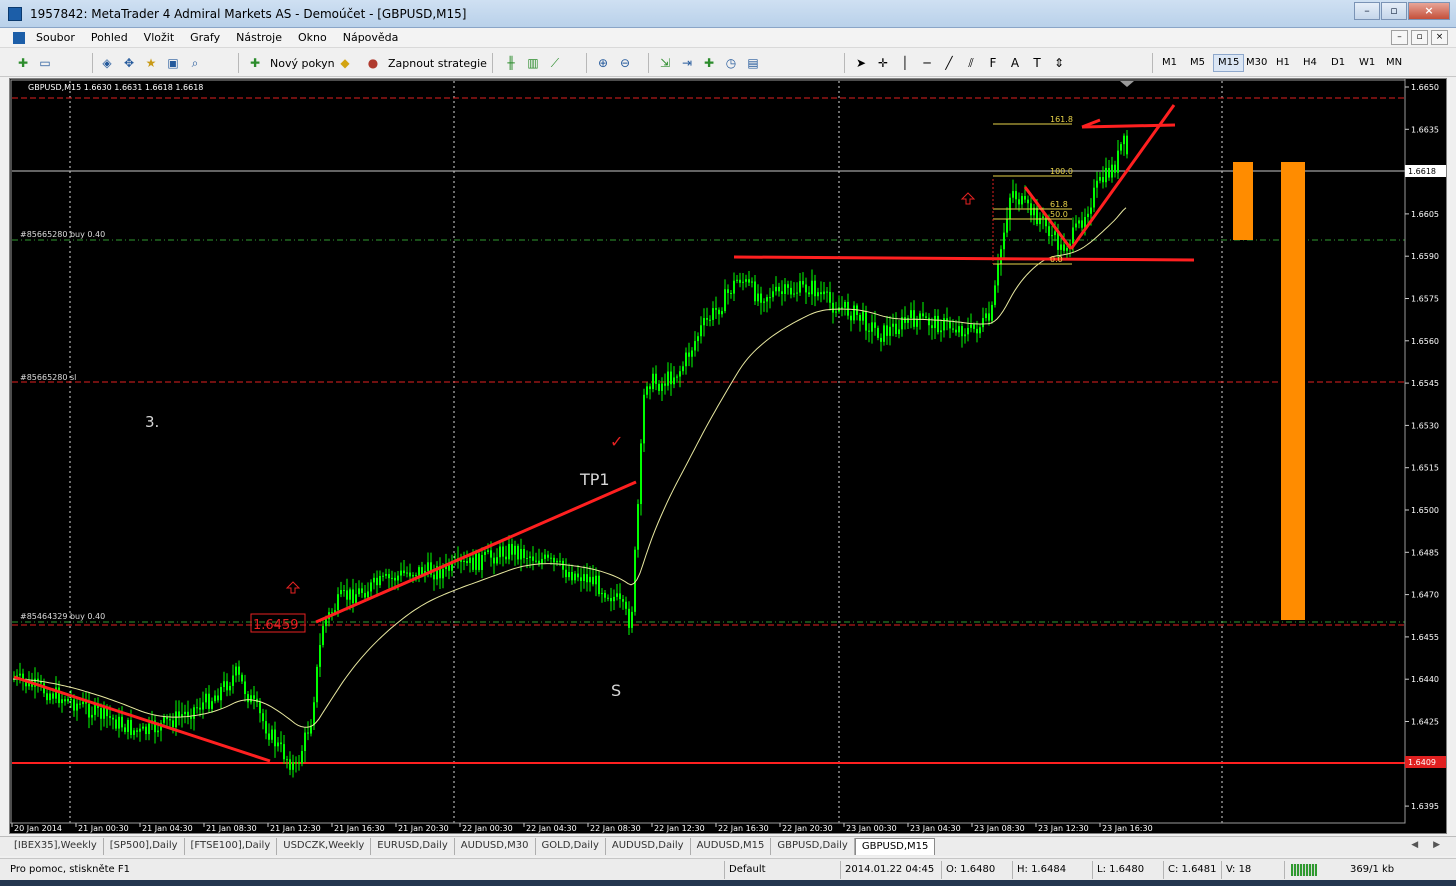 This screenshot has height=886, width=1456. What do you see at coordinates (1015, 63) in the screenshot?
I see `text-icon: A` at bounding box center [1015, 63].